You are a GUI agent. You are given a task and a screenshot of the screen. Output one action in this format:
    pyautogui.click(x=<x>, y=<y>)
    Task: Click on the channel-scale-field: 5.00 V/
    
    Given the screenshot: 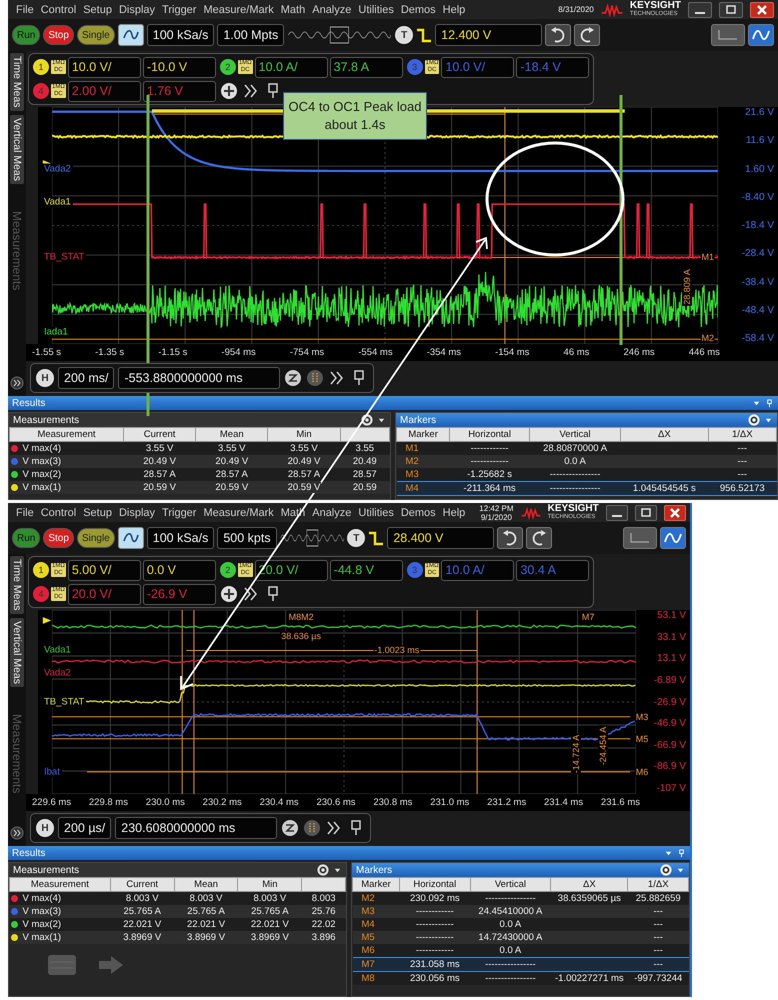 What is the action you would take?
    pyautogui.click(x=104, y=570)
    